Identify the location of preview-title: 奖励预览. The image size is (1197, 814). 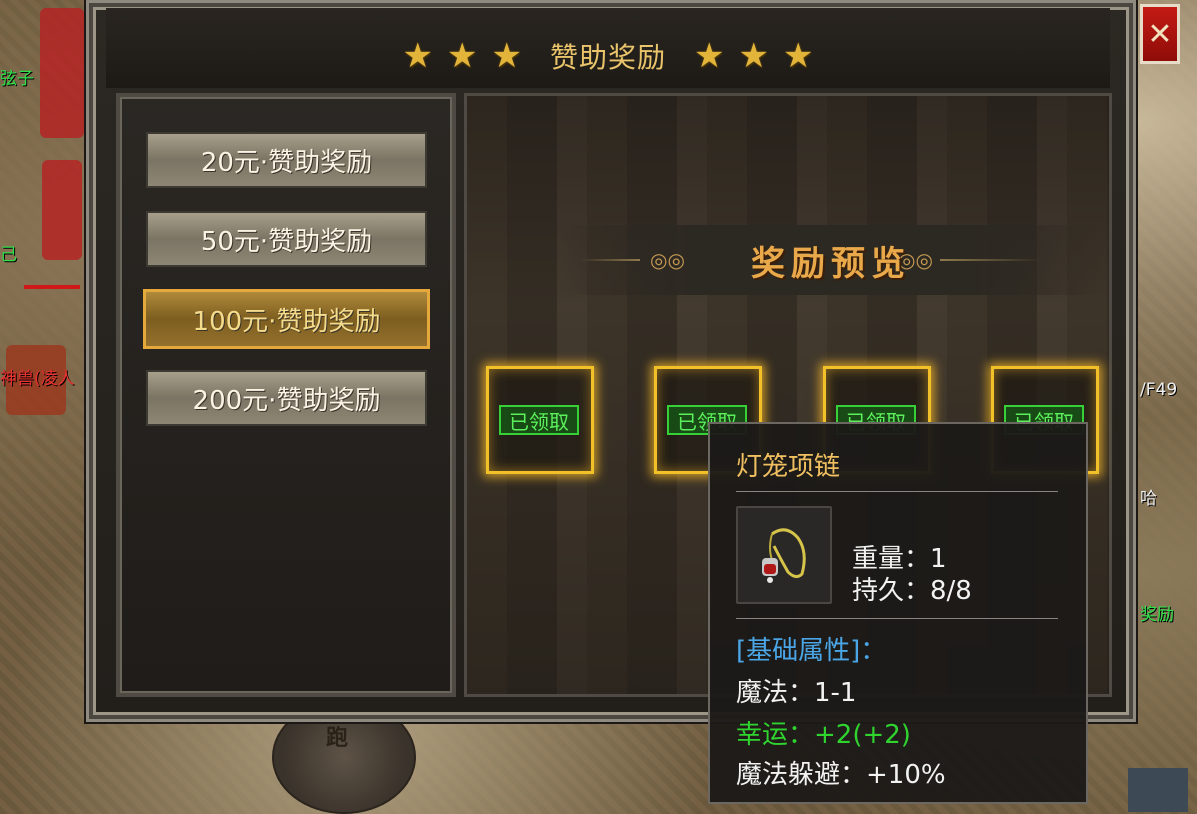
(831, 264).